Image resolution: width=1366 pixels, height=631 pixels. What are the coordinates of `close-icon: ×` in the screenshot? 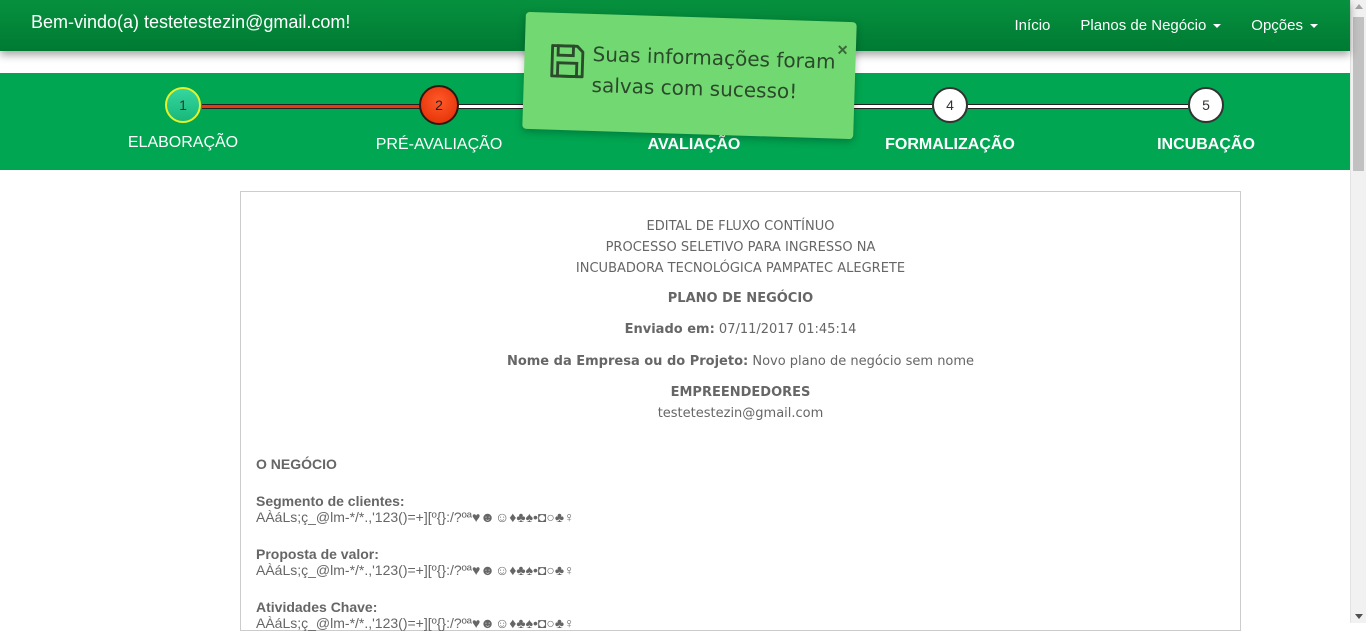 It's located at (842, 50).